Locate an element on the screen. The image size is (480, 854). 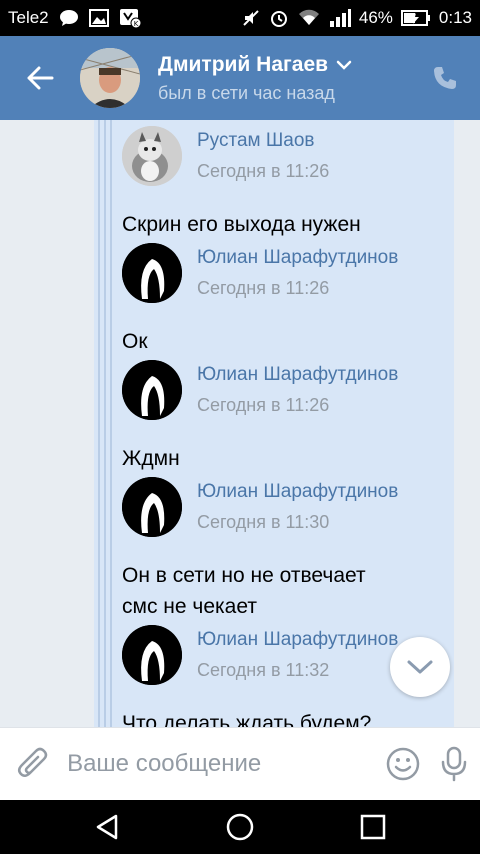
nav-home-button is located at coordinates (240, 827).